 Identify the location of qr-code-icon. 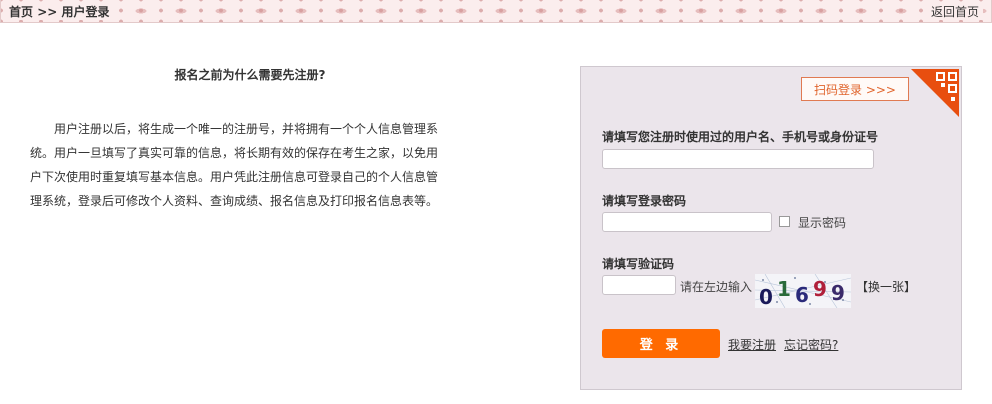
(935, 93).